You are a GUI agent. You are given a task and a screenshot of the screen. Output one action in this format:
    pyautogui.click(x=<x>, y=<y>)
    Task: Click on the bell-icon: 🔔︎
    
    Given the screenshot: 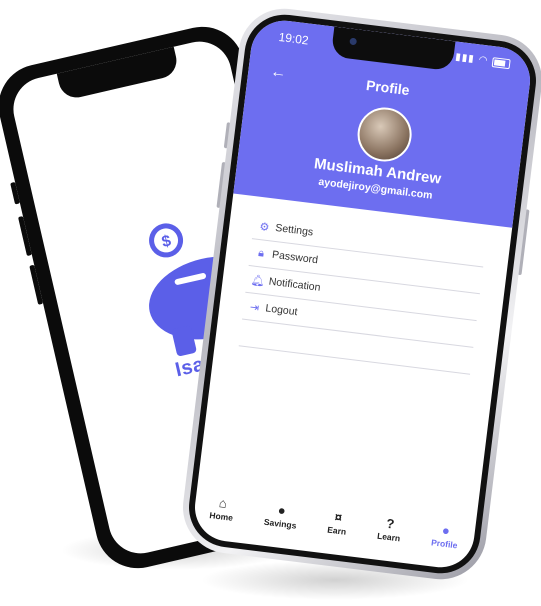 What is the action you would take?
    pyautogui.click(x=258, y=280)
    